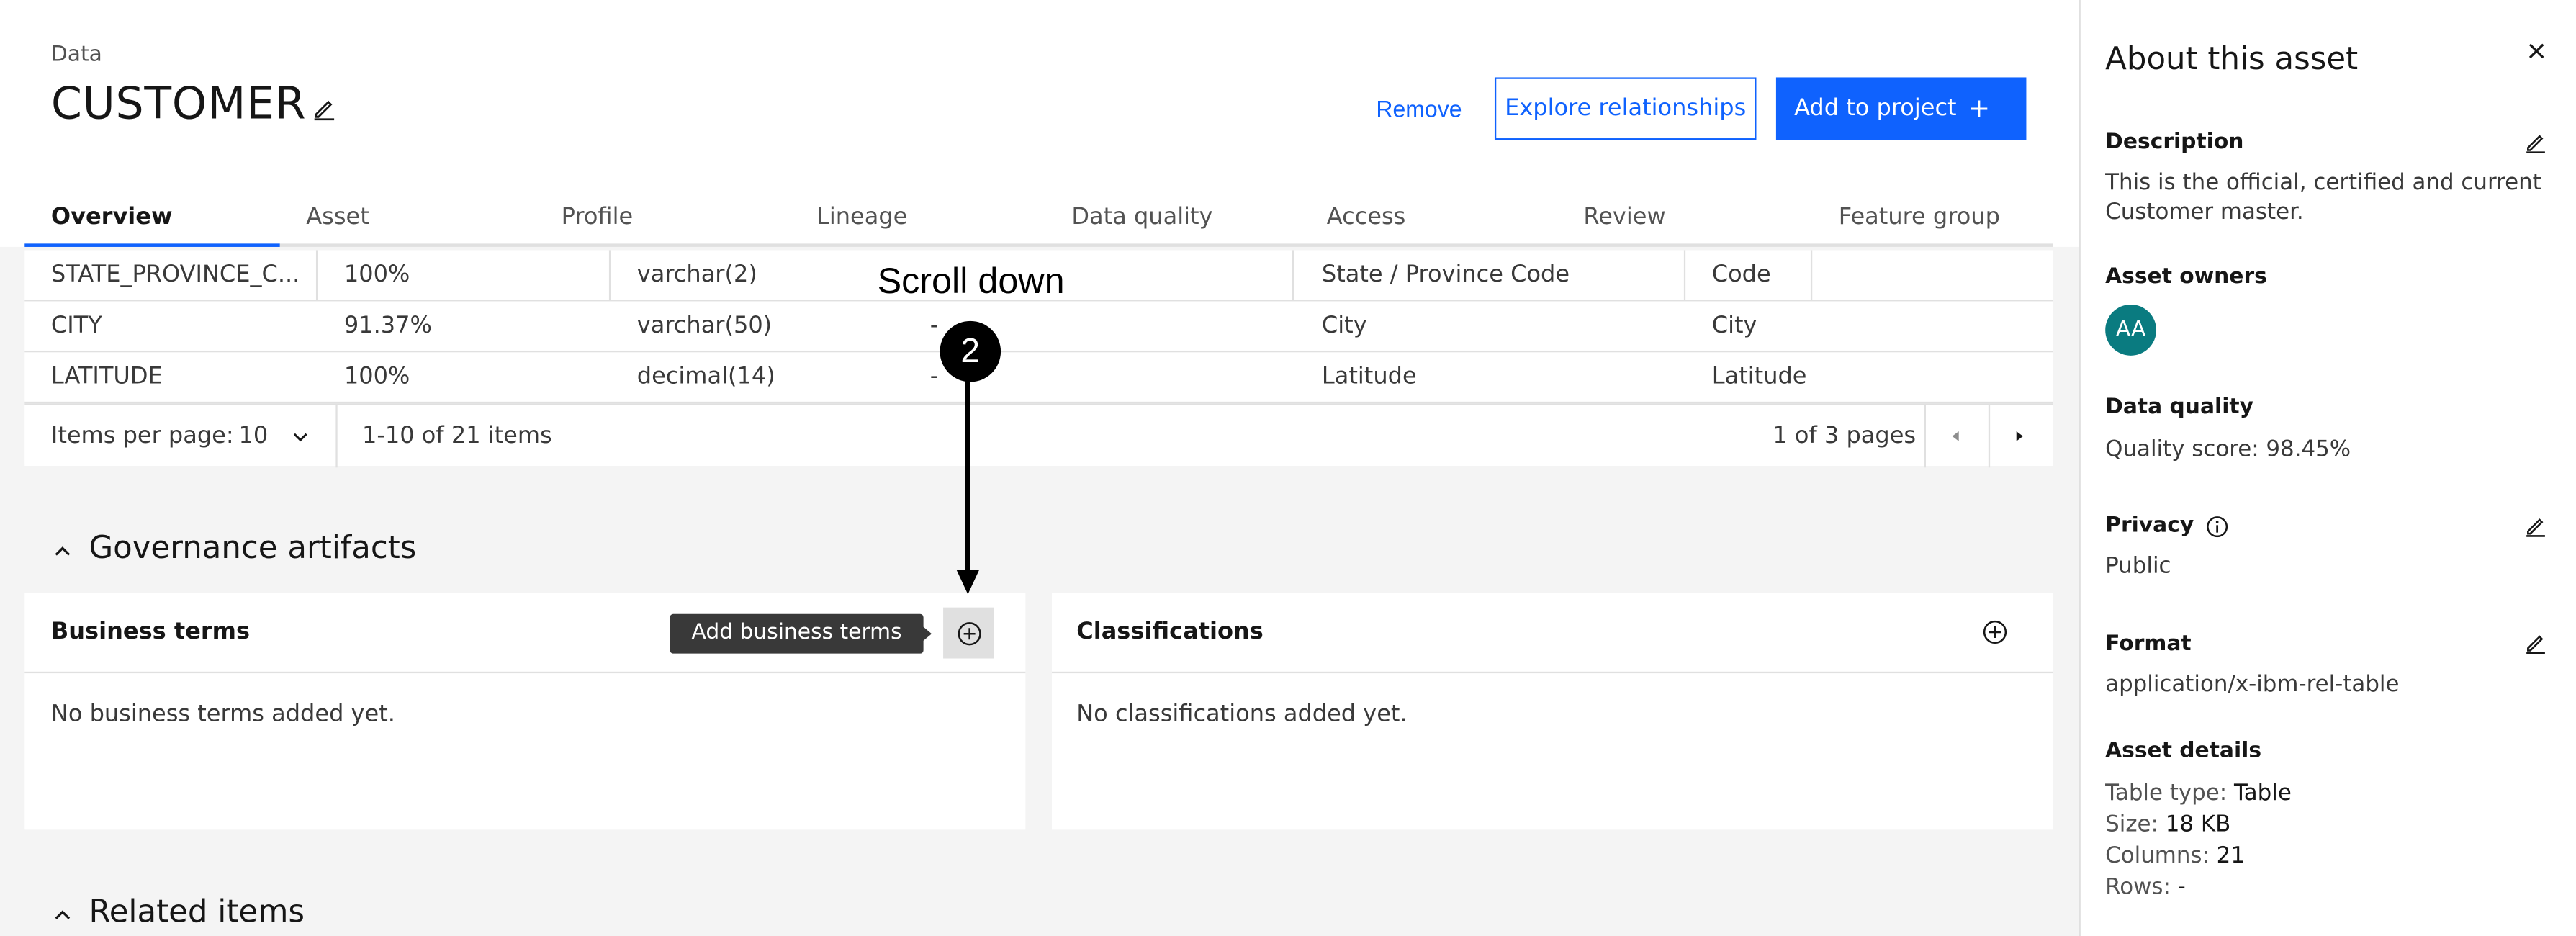 The image size is (2576, 936). I want to click on detail-value: 18 KB, so click(2198, 824).